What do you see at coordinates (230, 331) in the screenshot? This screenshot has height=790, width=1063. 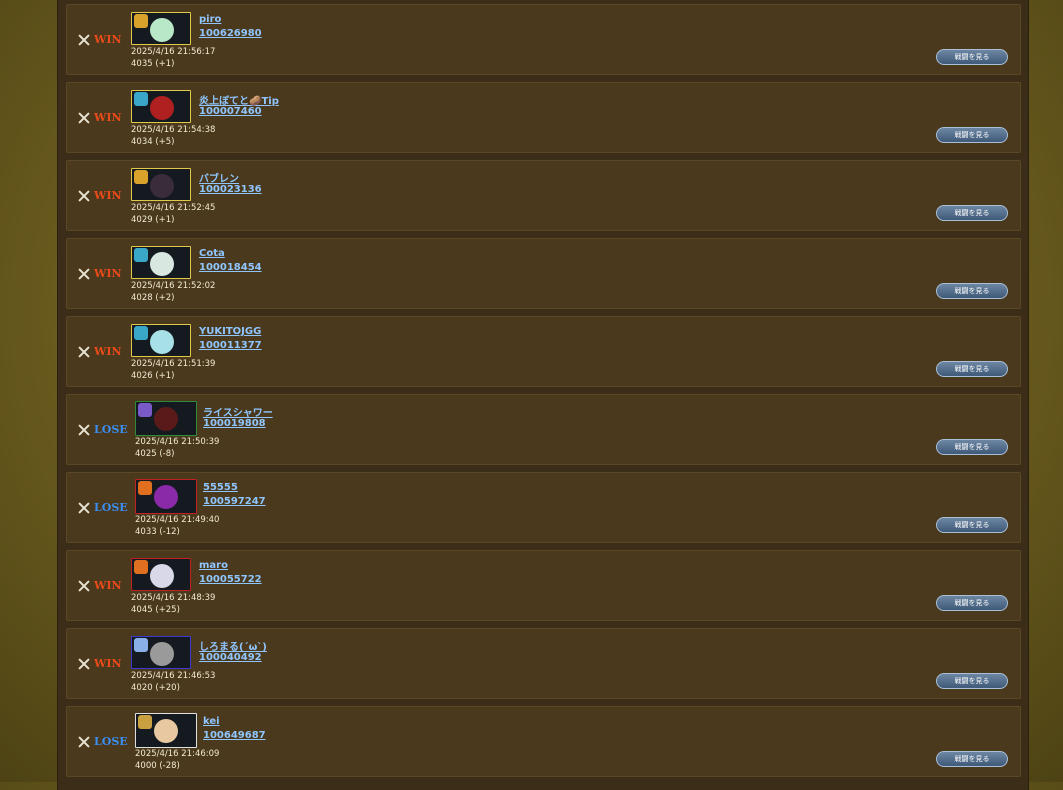 I see `player-name-link: YUKITOJGG` at bounding box center [230, 331].